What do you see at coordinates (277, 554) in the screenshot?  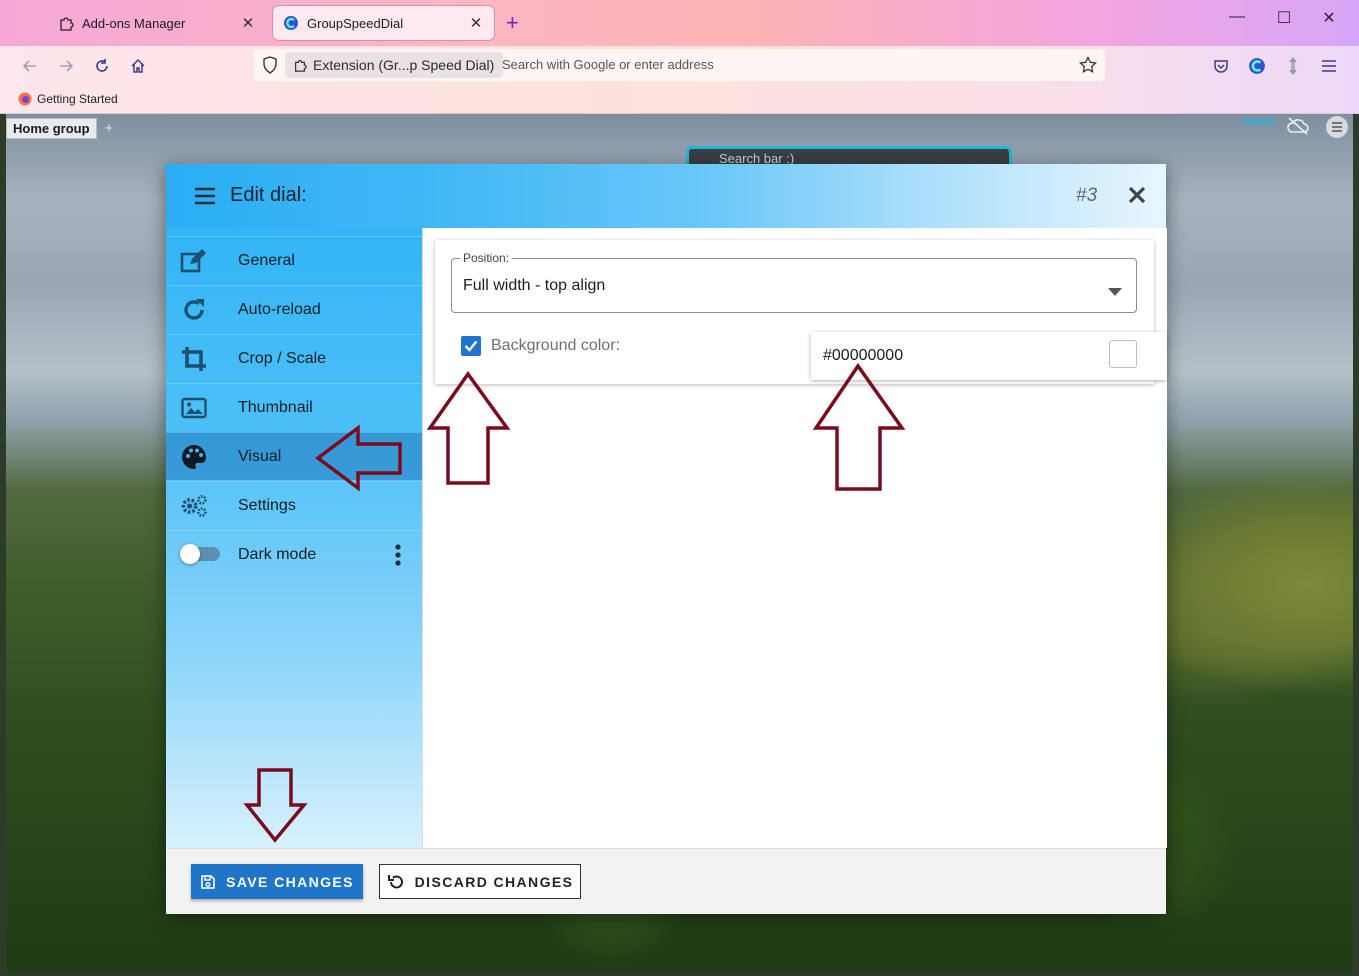 I see `sidebar-item-label: Dark mode` at bounding box center [277, 554].